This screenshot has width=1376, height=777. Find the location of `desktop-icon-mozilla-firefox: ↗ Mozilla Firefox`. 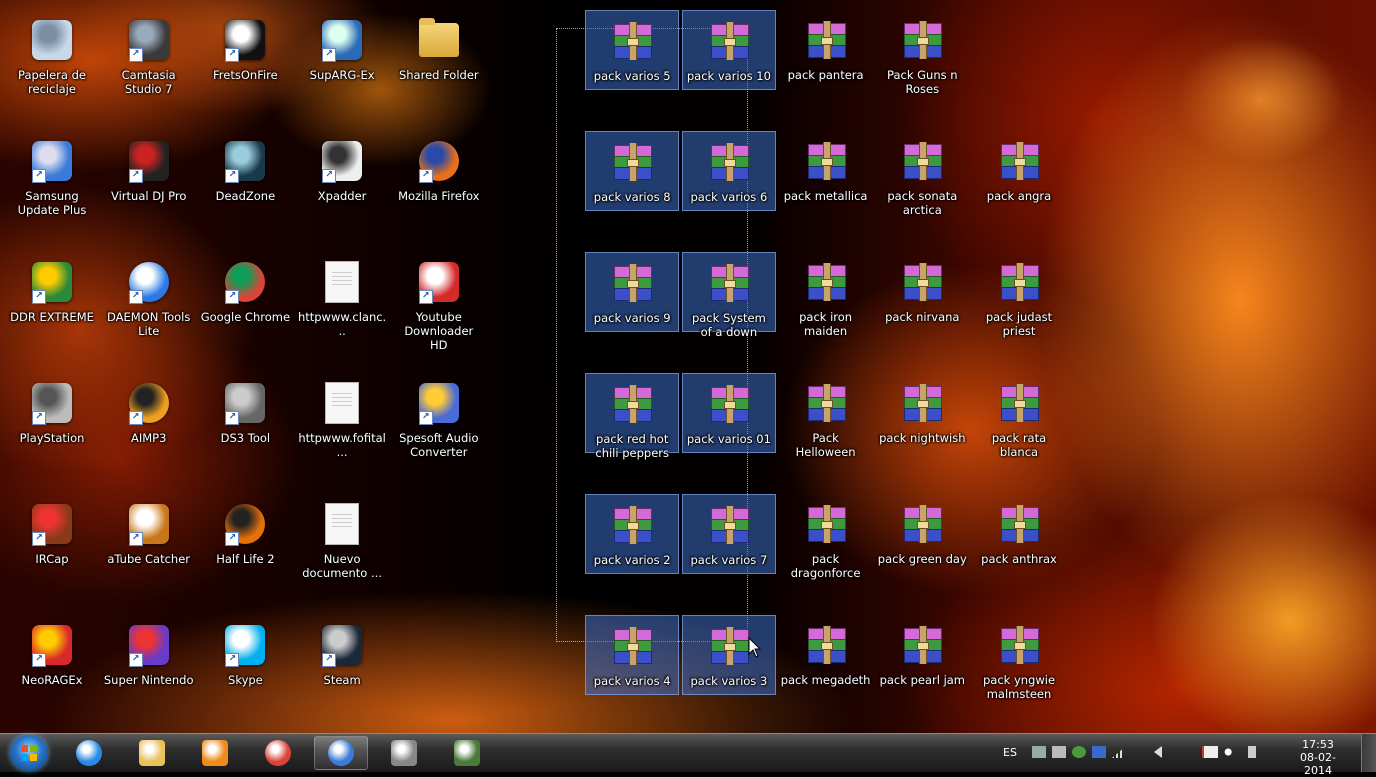

desktop-icon-mozilla-firefox: ↗ Mozilla Firefox is located at coordinates (439, 171).